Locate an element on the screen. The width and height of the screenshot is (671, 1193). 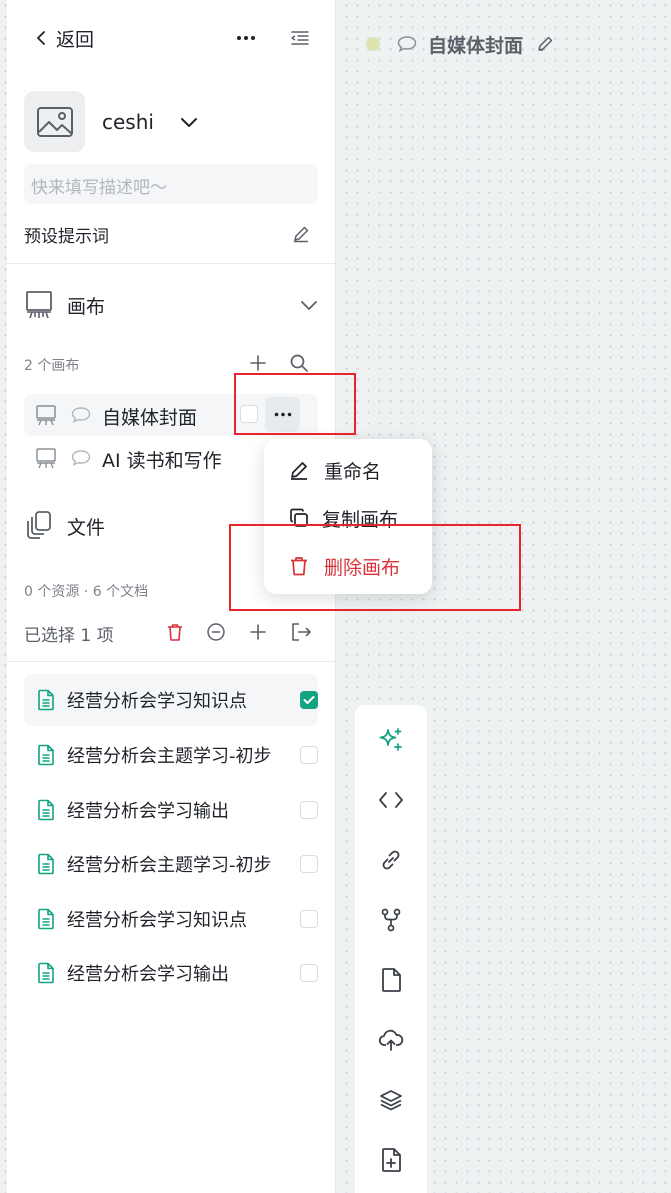
project-name: ceshi is located at coordinates (128, 122).